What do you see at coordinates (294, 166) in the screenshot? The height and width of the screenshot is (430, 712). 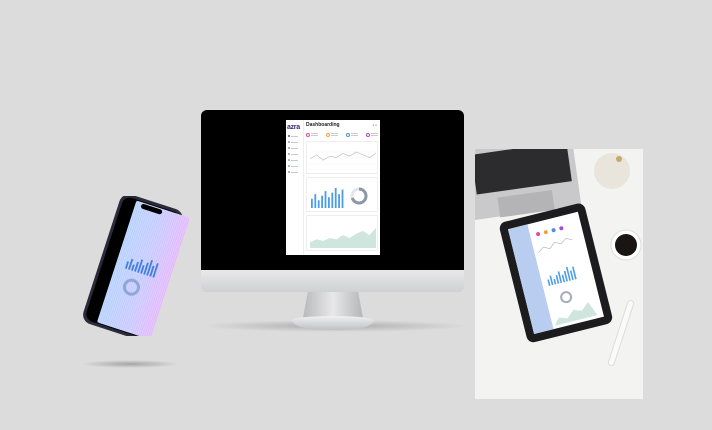 I see `sidebar-item-messages` at bounding box center [294, 166].